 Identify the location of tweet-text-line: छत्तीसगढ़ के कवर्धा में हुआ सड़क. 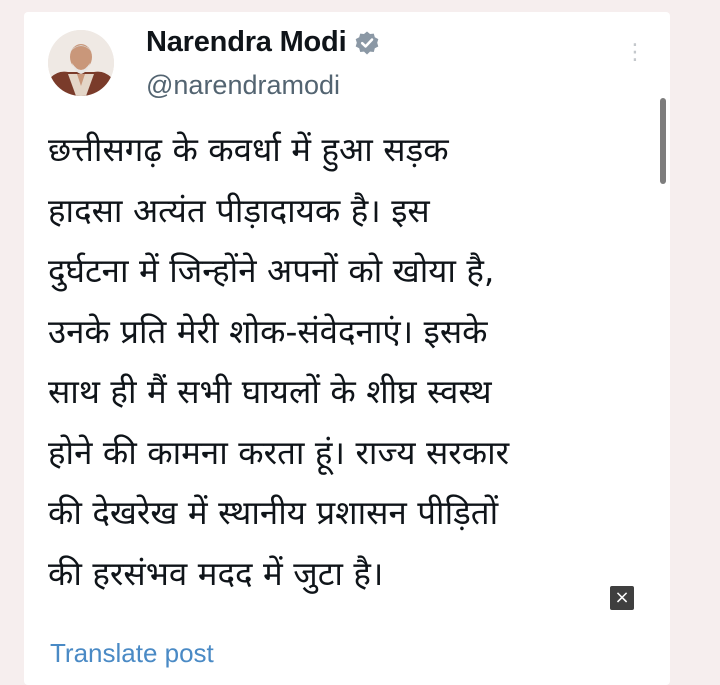
(248, 149).